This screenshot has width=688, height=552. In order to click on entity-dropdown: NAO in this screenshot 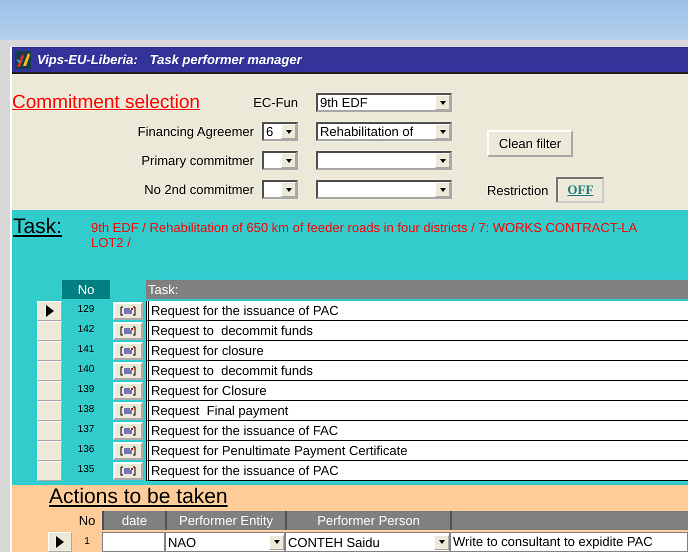, I will do `click(225, 542)`.